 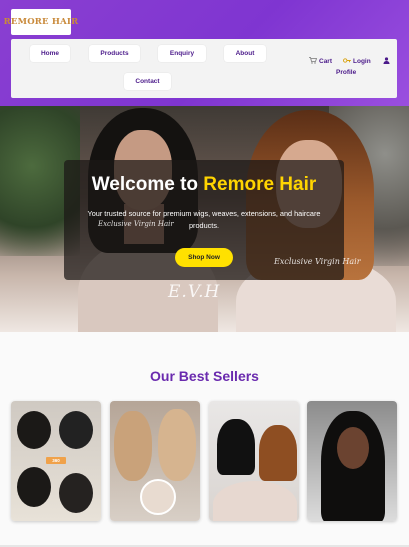 What do you see at coordinates (353, 448) in the screenshot?
I see `product-image-face` at bounding box center [353, 448].